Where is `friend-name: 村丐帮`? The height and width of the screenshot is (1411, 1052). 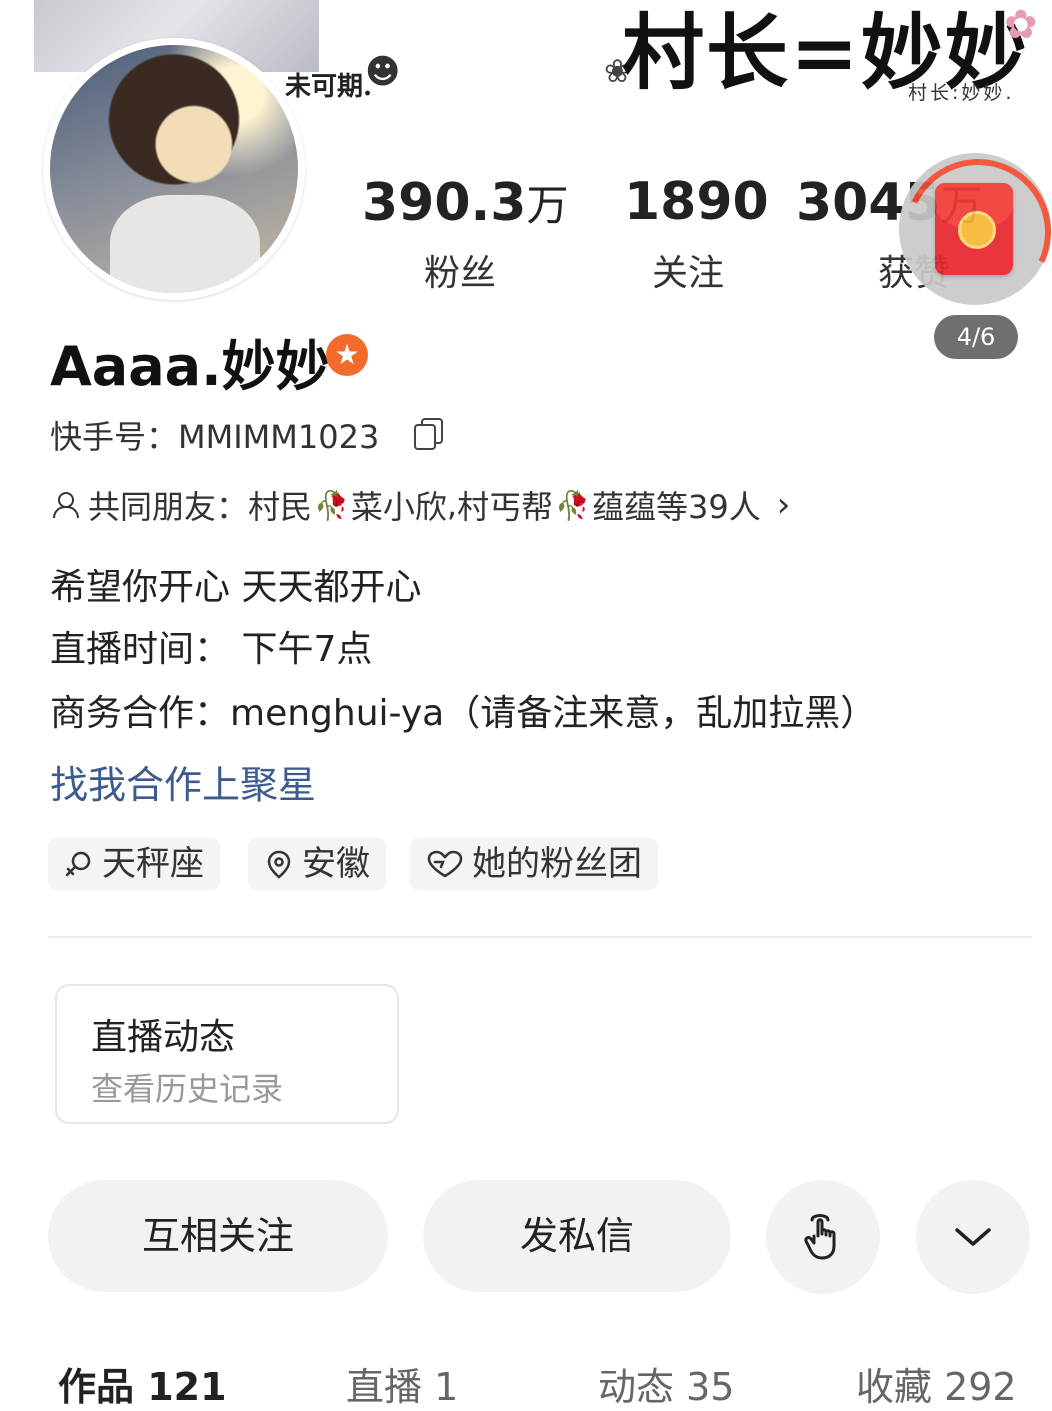 friend-name: 村丐帮 is located at coordinates (505, 507).